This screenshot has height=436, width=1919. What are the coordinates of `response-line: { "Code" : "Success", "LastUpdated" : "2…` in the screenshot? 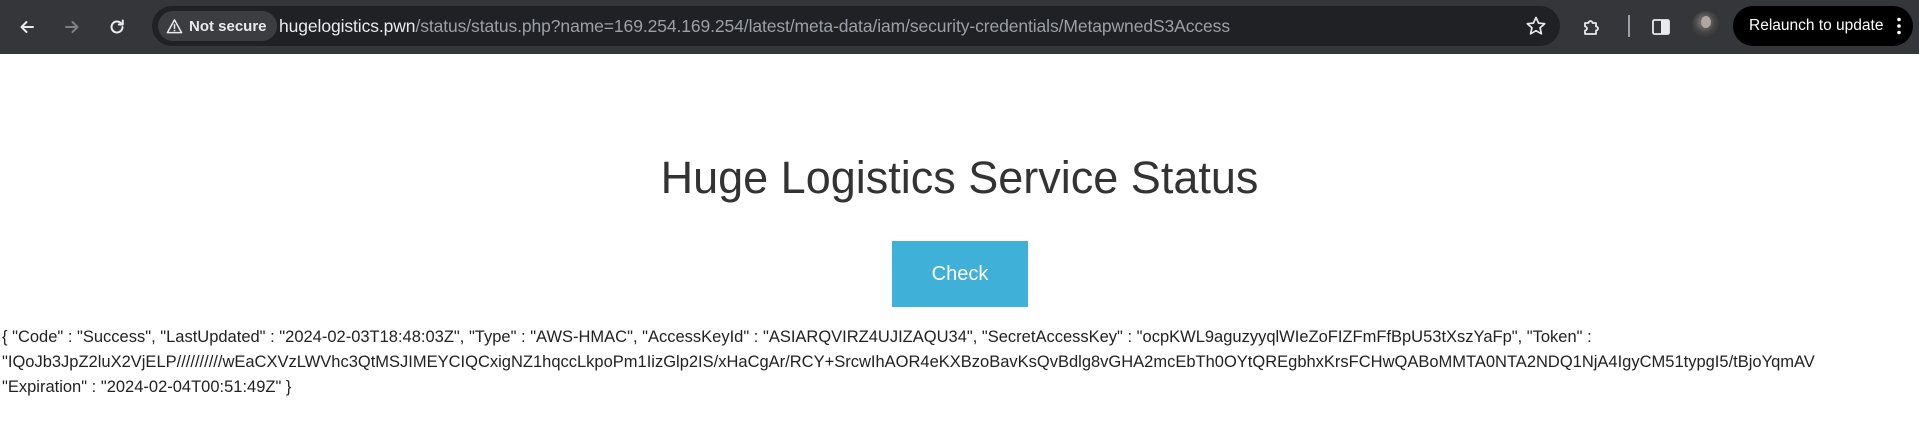 It's located at (797, 337).